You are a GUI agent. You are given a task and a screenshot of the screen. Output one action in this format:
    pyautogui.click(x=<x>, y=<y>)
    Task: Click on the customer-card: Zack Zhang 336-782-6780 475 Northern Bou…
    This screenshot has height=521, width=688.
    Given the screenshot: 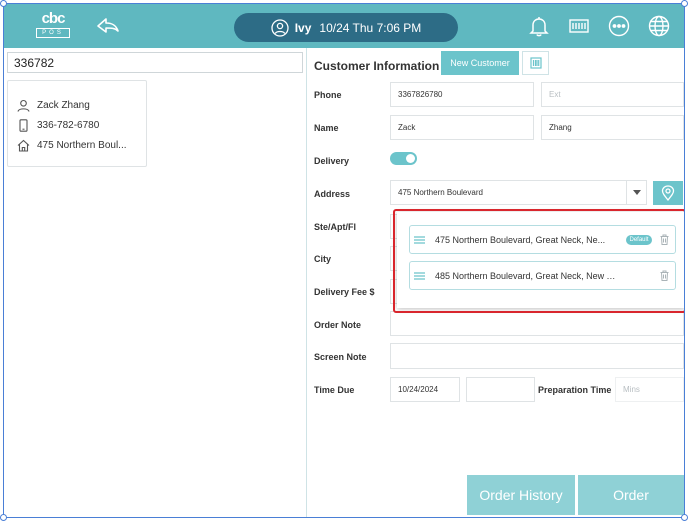 What is the action you would take?
    pyautogui.click(x=77, y=123)
    